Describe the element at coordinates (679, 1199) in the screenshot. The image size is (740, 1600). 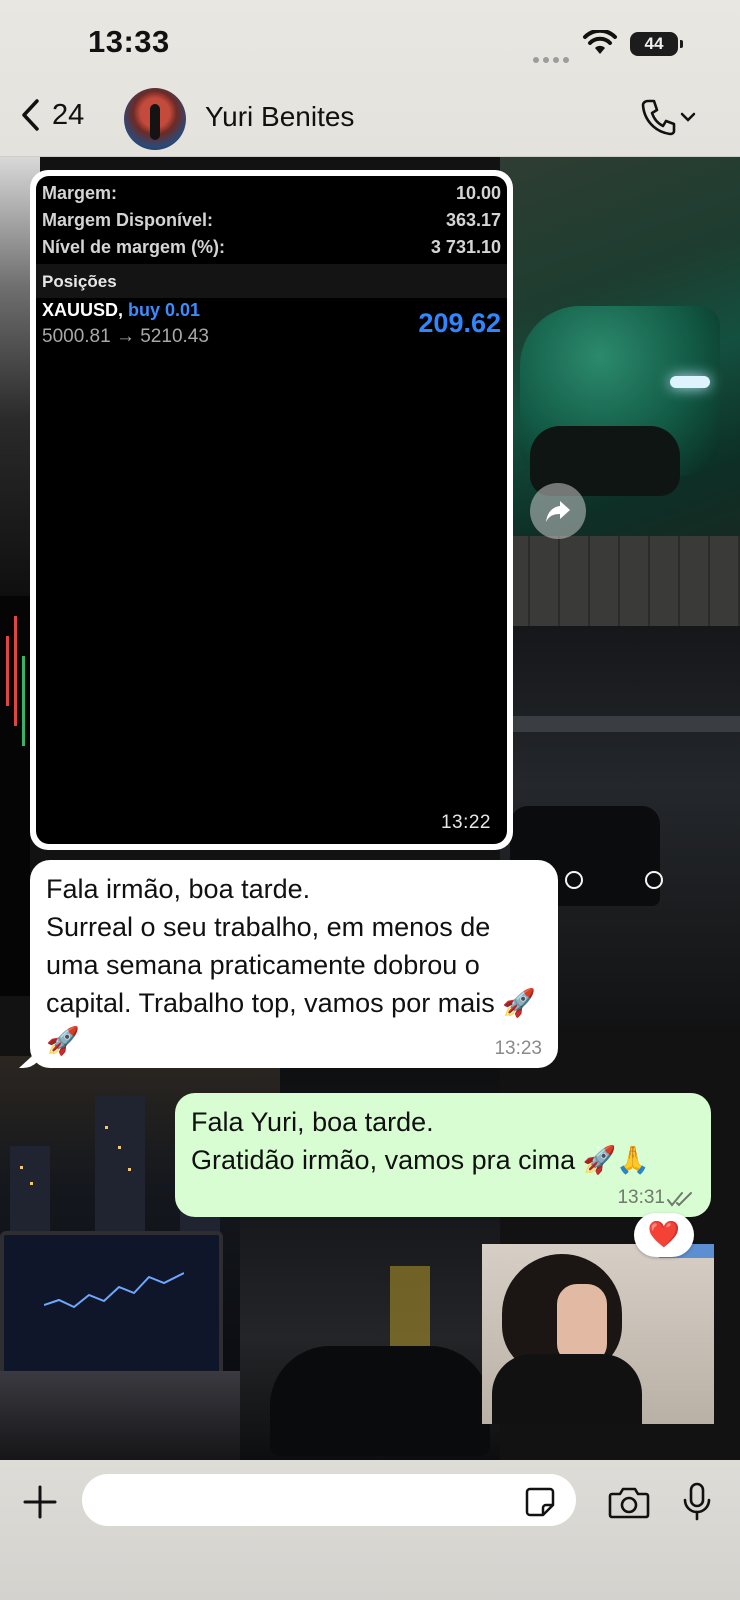
I see `double-check-icon` at that location.